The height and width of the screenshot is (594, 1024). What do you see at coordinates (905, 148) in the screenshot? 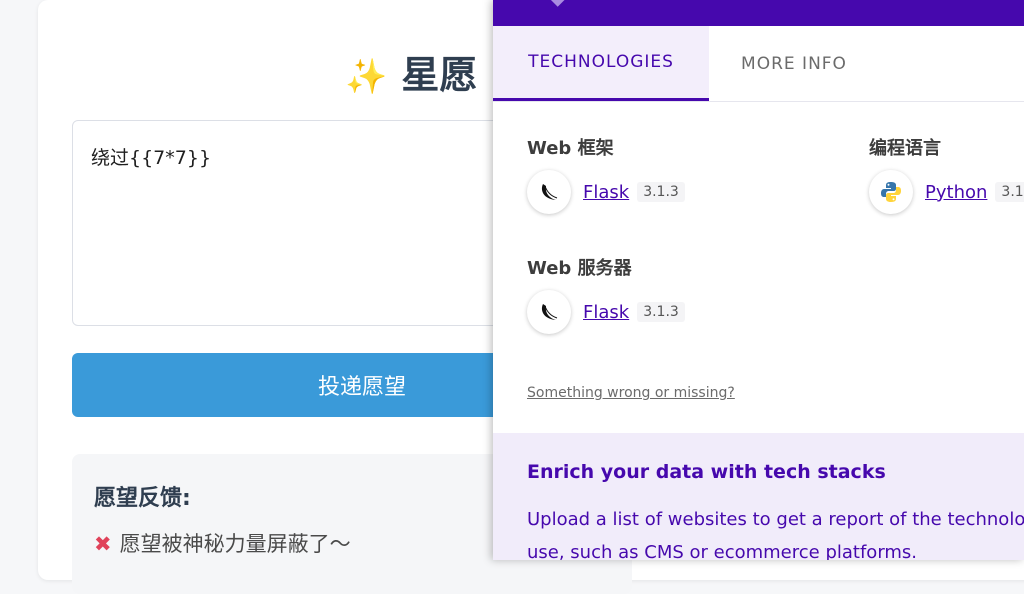
I see `category-title-programming-language: 编程语言` at bounding box center [905, 148].